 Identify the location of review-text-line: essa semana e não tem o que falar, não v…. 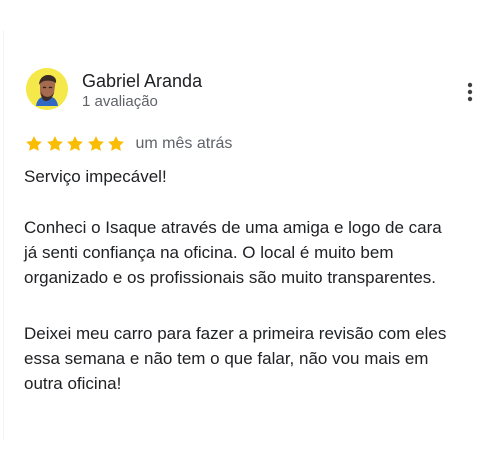
(226, 358).